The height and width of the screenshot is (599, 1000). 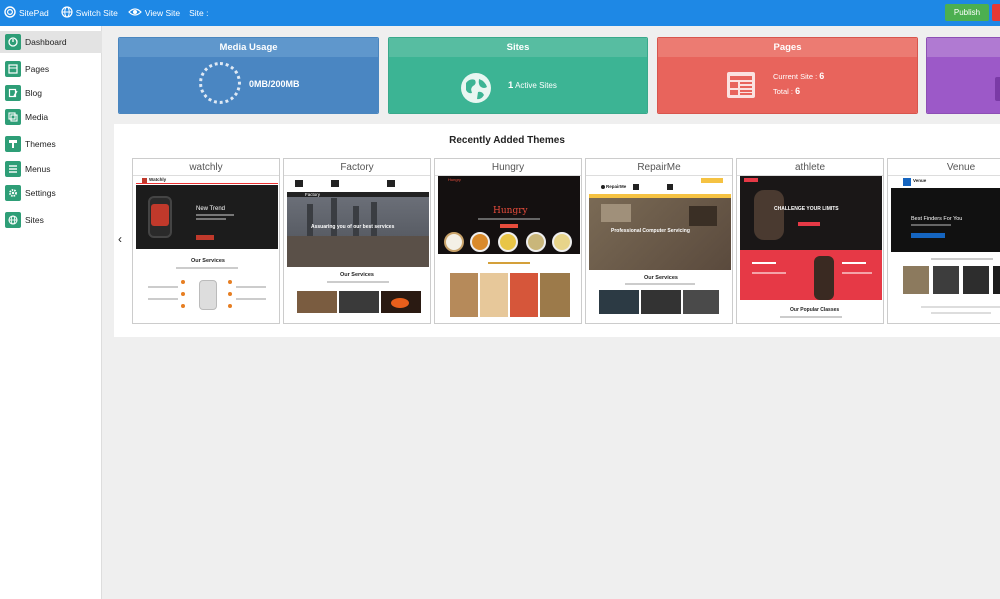 What do you see at coordinates (274, 84) in the screenshot?
I see `media-usage-value: 0MB/200MB` at bounding box center [274, 84].